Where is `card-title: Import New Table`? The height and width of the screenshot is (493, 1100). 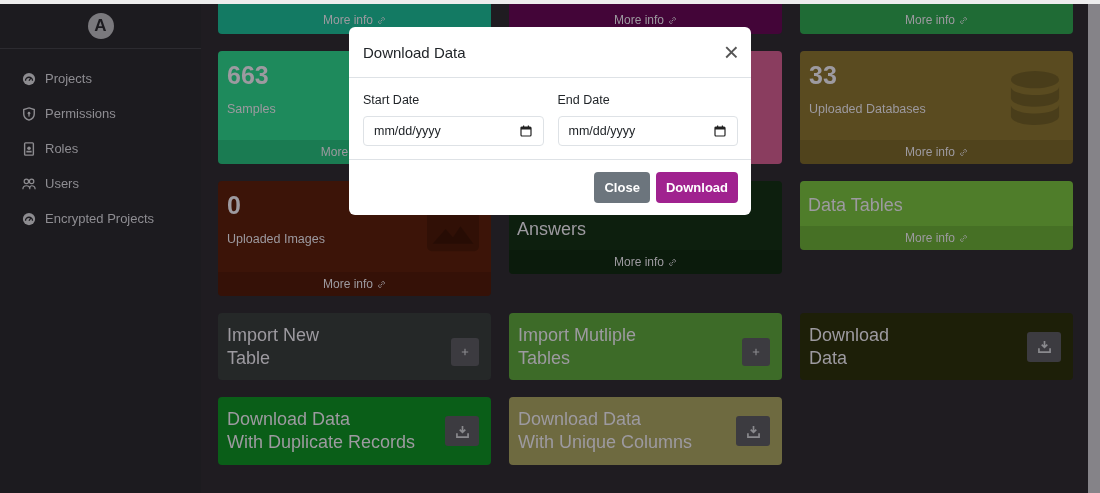 card-title: Import New Table is located at coordinates (273, 346).